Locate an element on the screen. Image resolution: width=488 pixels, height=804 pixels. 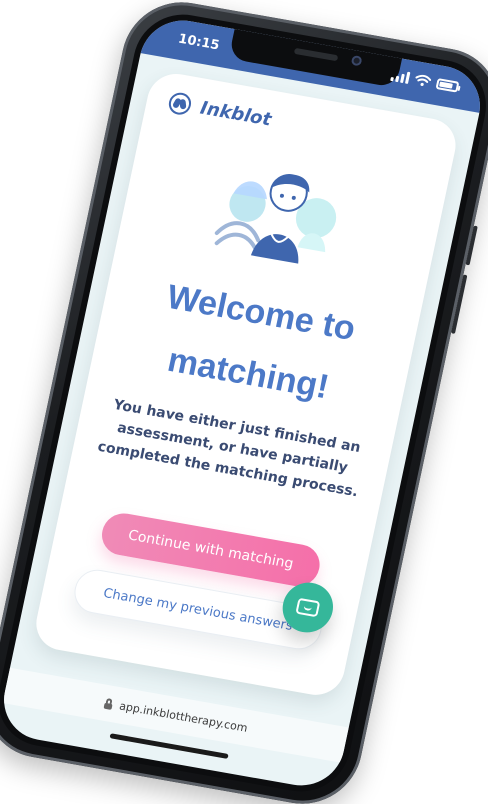
url-value: app.inkblottherapy.com is located at coordinates (183, 716).